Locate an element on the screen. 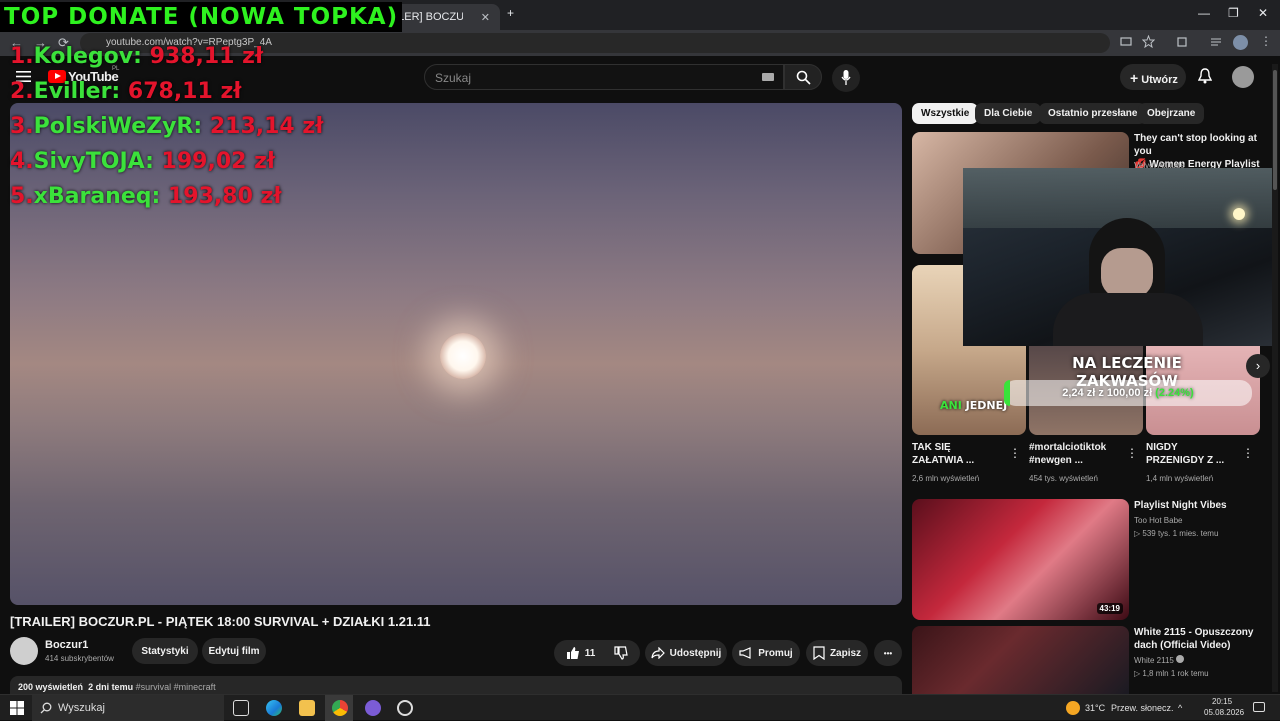 The image size is (1280, 721). rank-nick: SivyTOJA: is located at coordinates (93, 161).